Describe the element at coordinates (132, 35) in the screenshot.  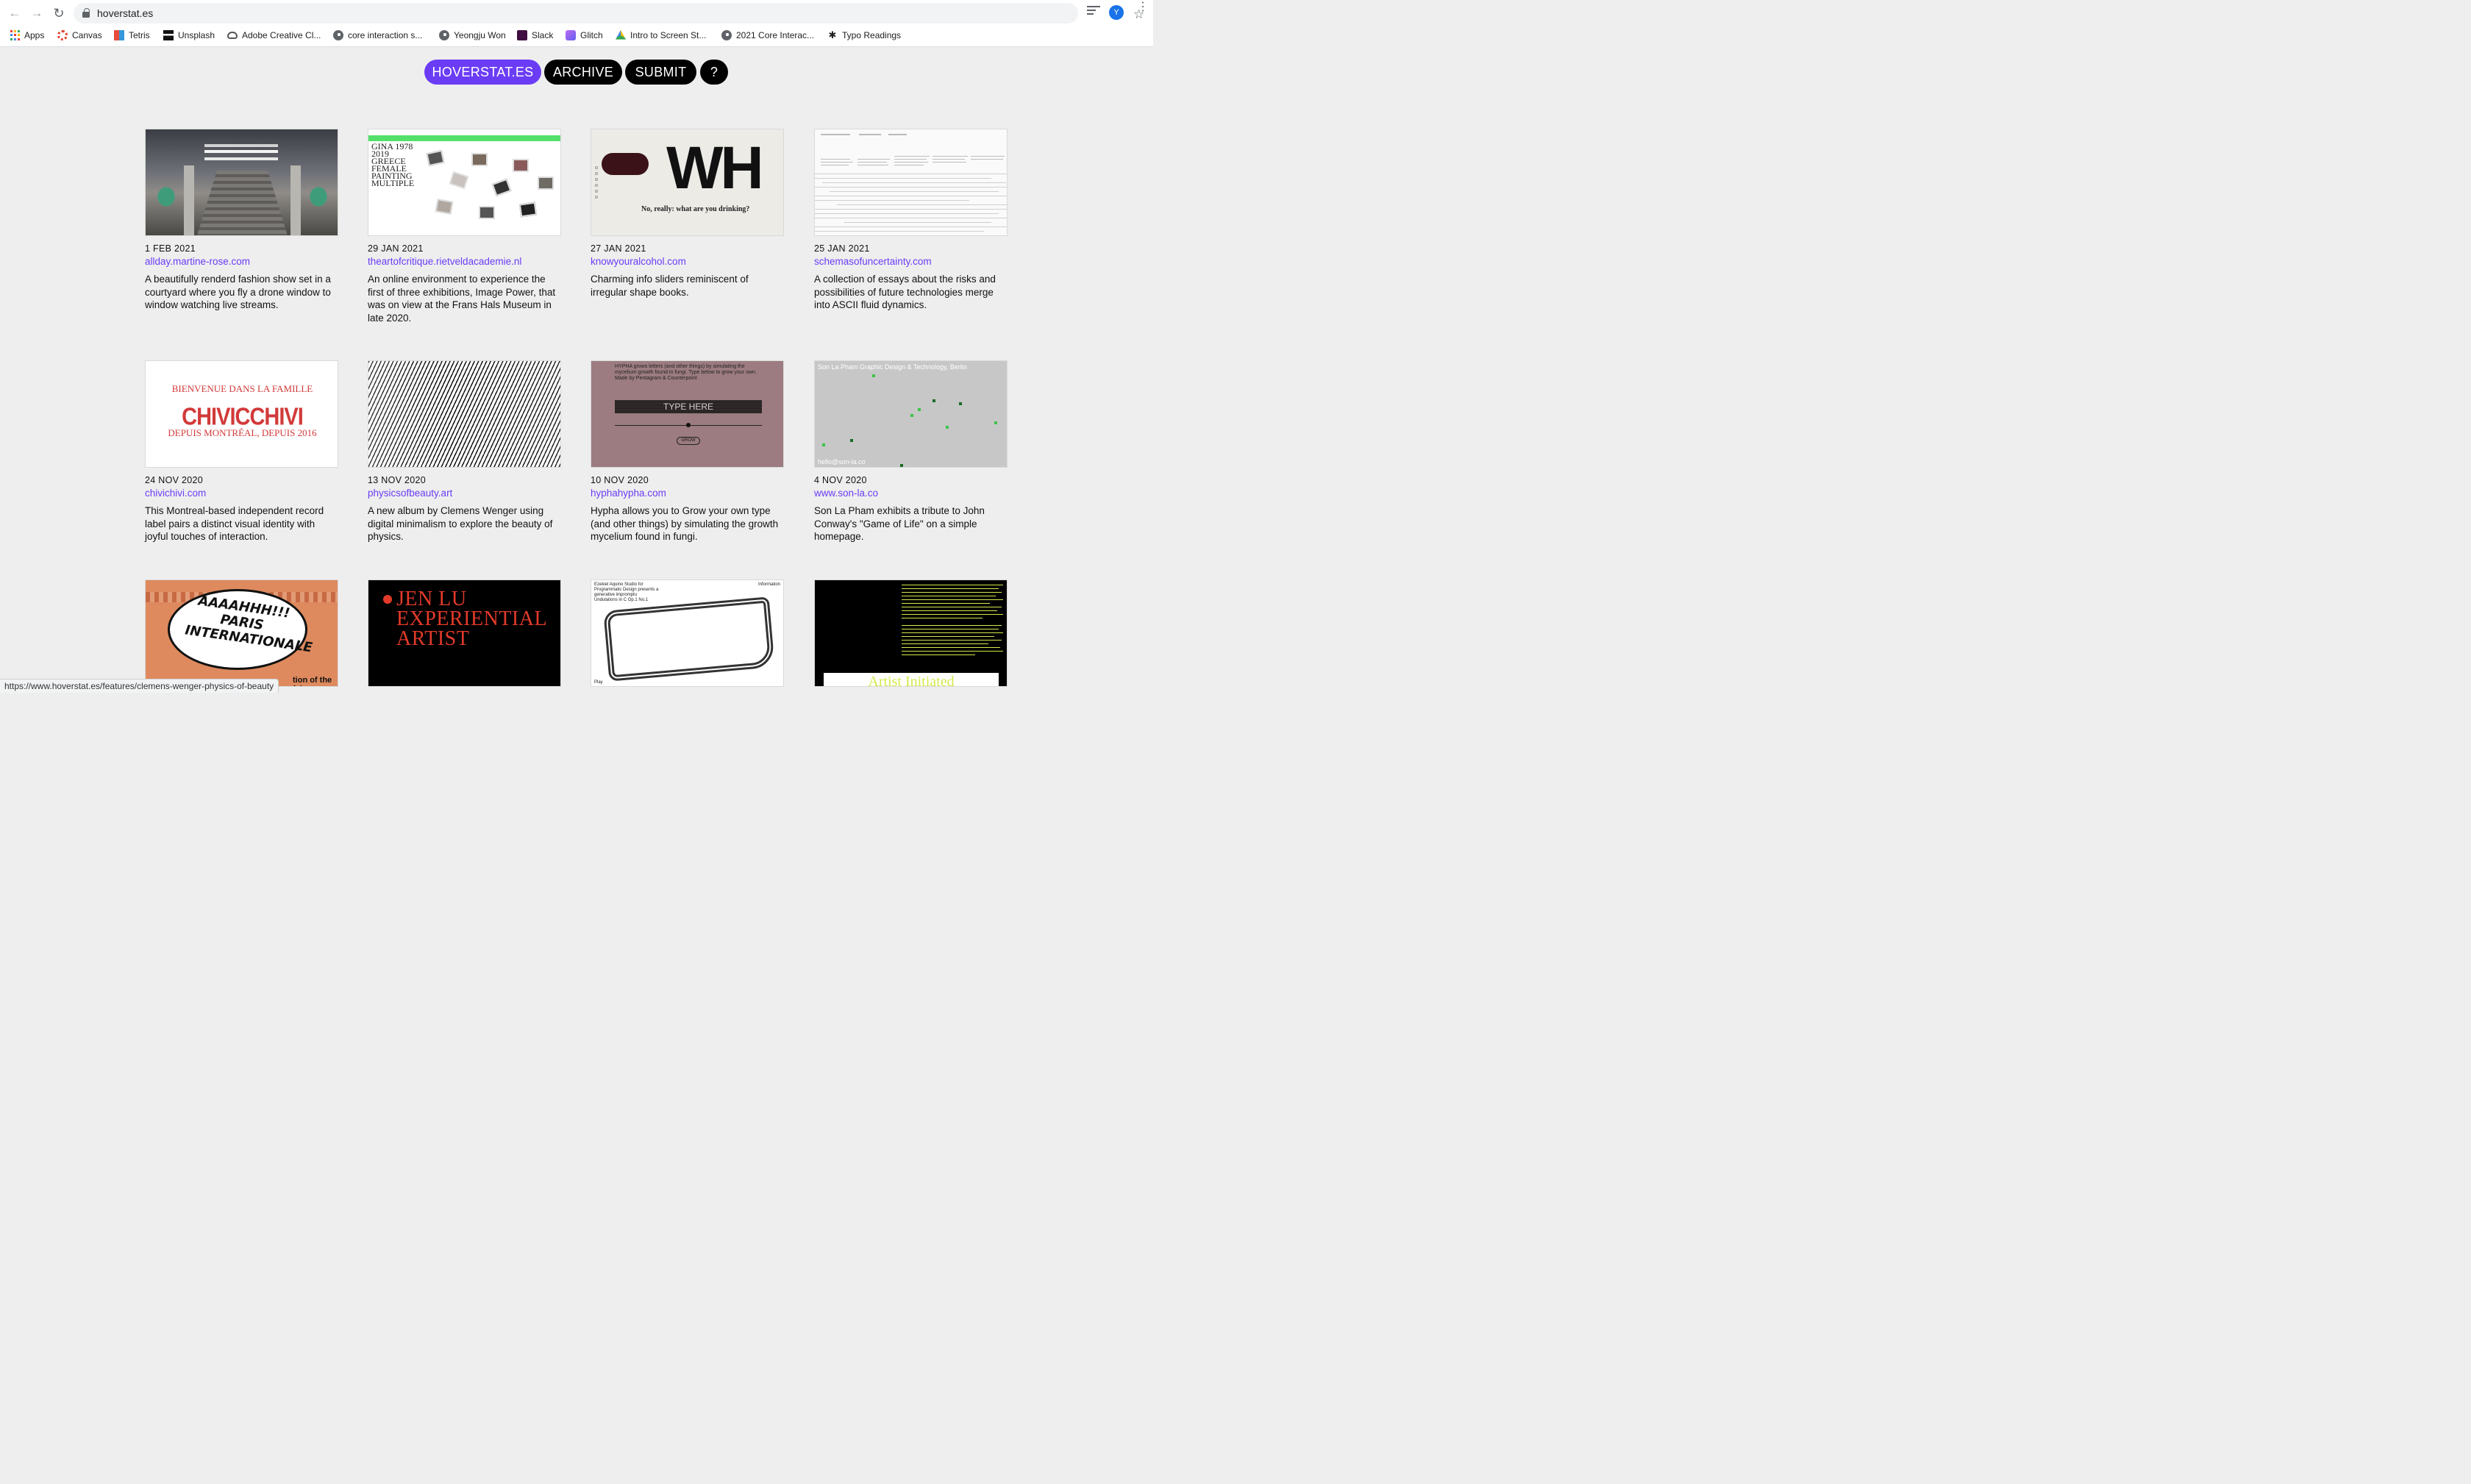
I see `bookmark-tetris: Tetris` at that location.